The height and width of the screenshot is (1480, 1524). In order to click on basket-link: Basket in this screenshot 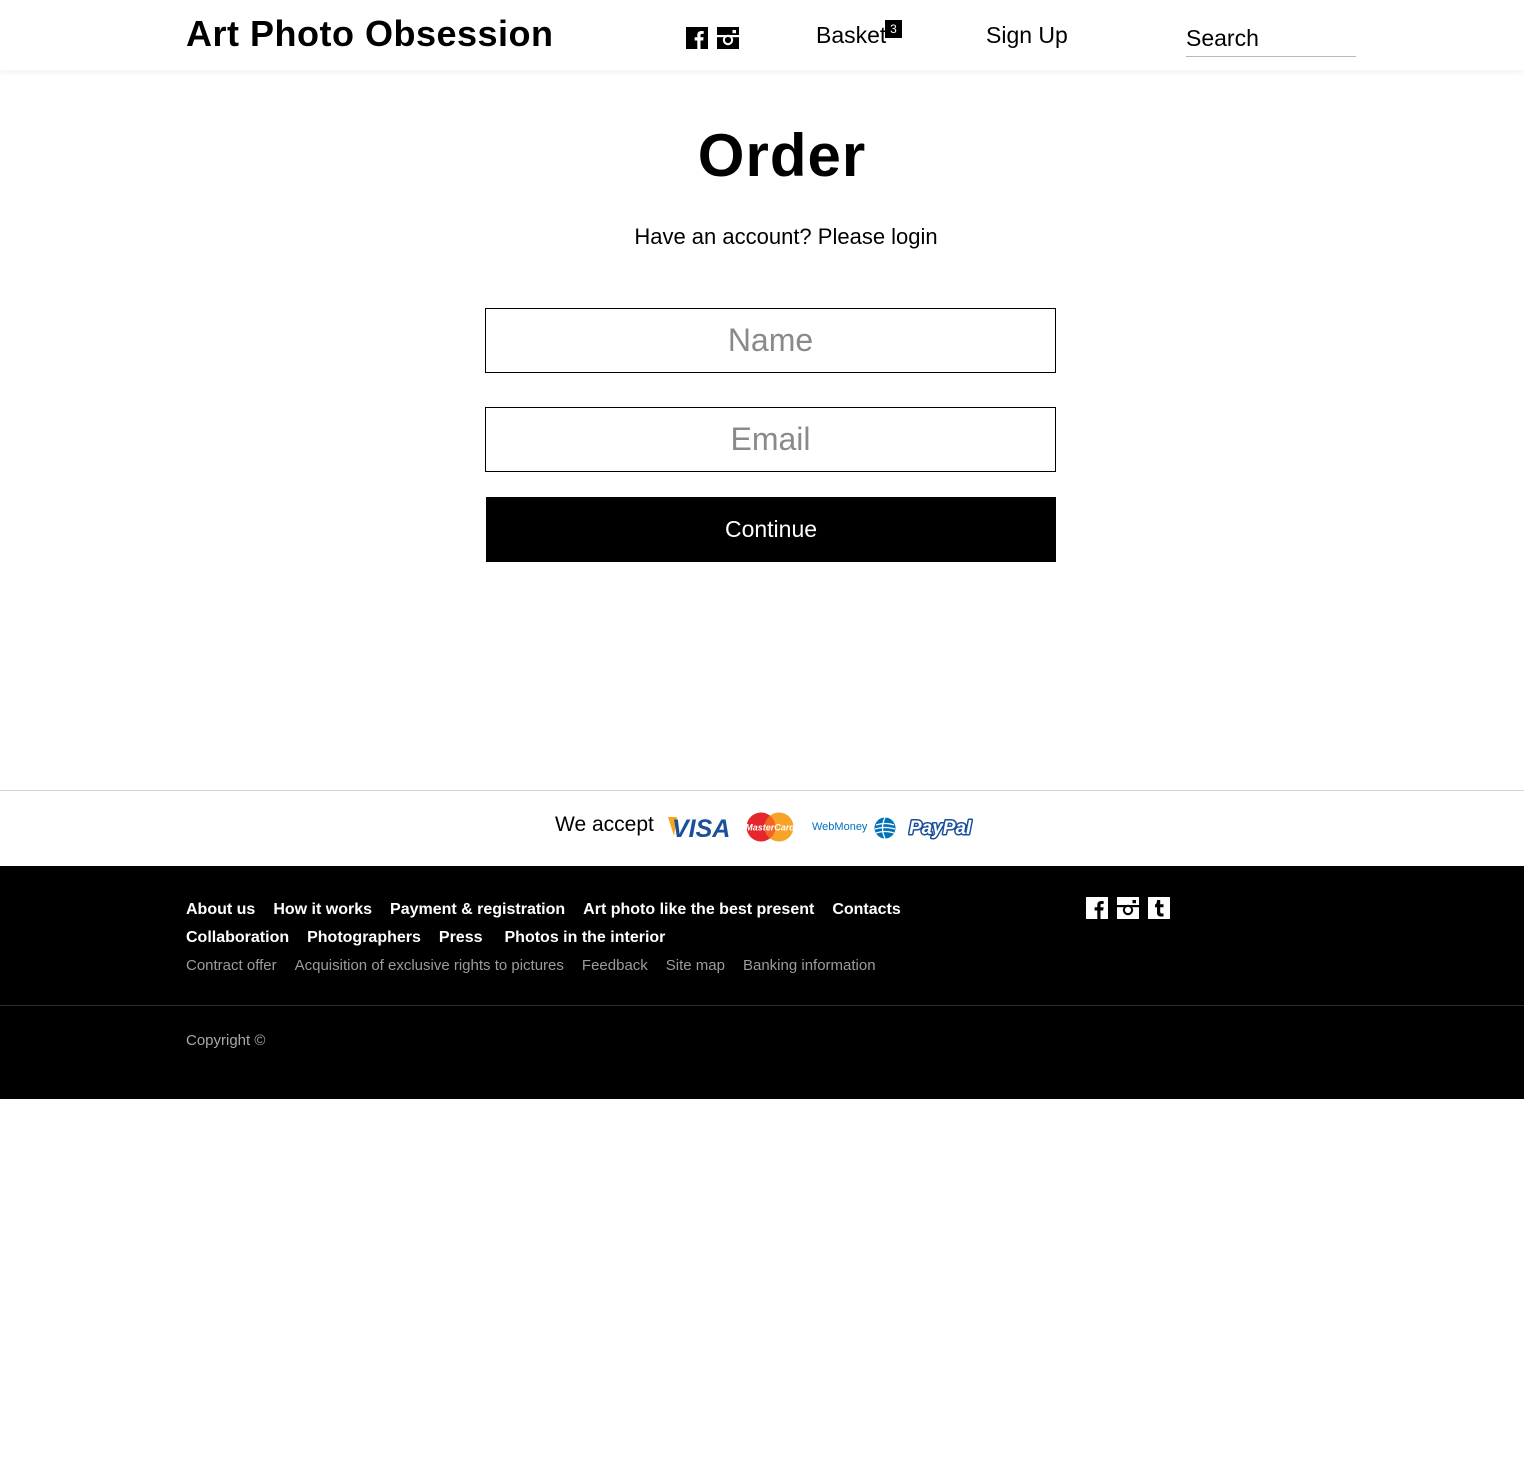, I will do `click(851, 35)`.